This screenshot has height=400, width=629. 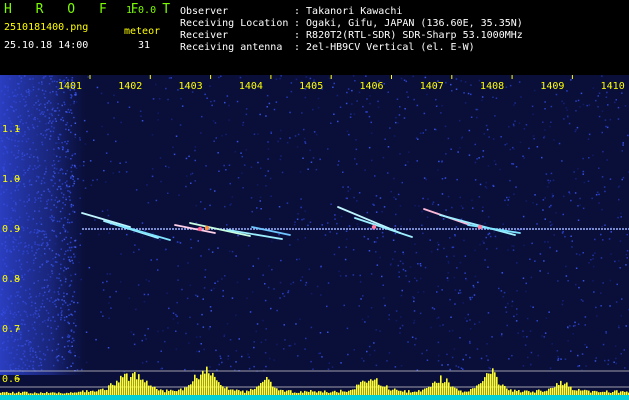 What do you see at coordinates (142, 31) in the screenshot?
I see `meteor-label: meteor` at bounding box center [142, 31].